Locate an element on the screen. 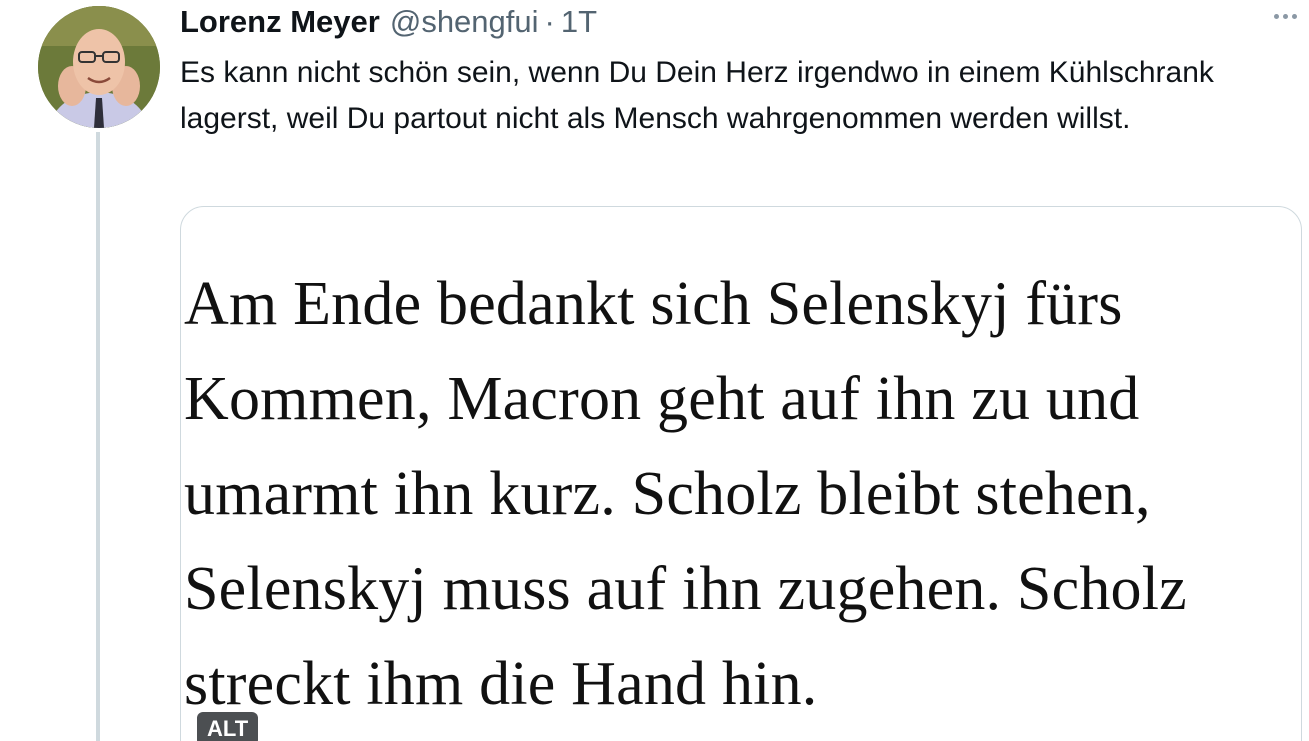 This screenshot has height=741, width=1309. more-horizontal-icon is located at coordinates (1285, 16).